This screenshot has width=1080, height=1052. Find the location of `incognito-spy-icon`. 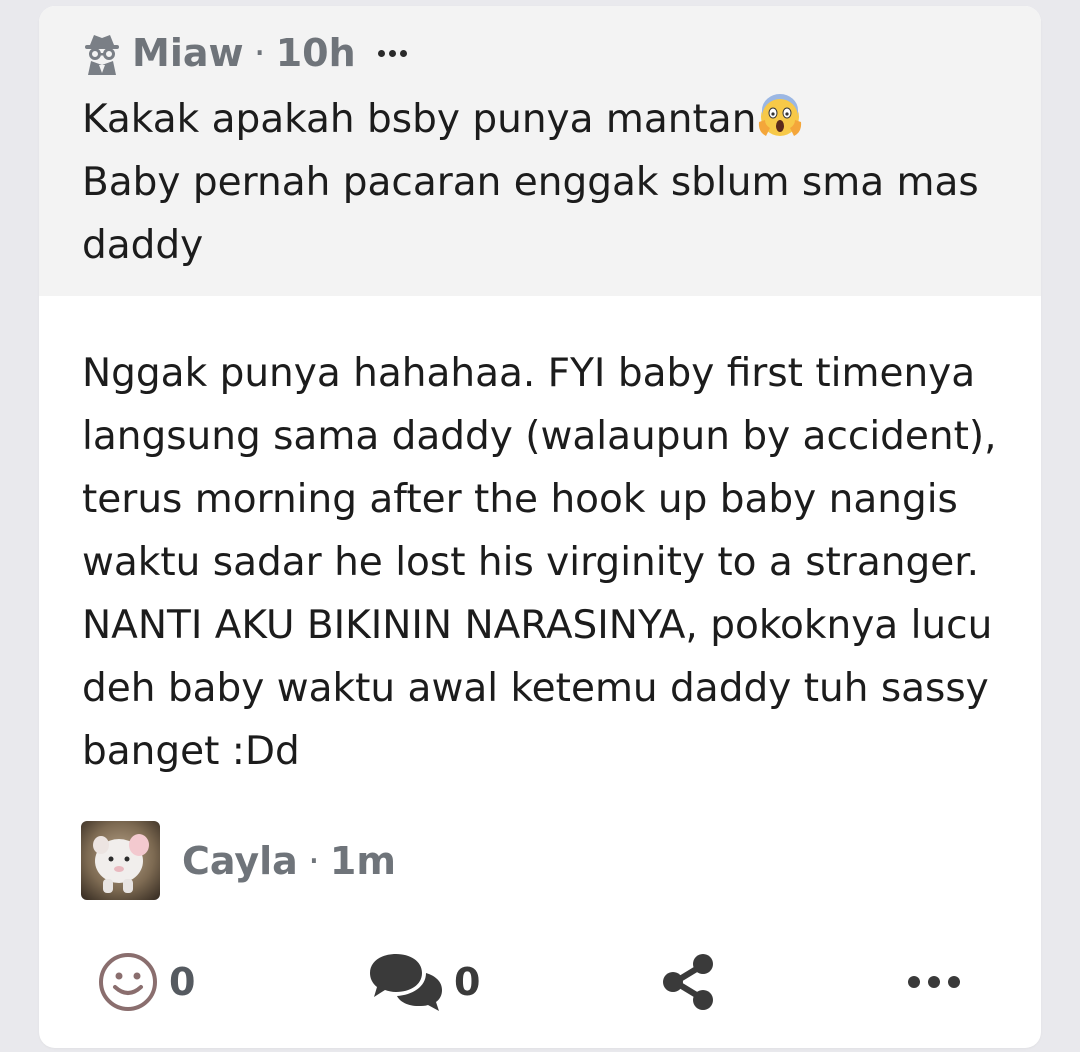

incognito-spy-icon is located at coordinates (102, 55).